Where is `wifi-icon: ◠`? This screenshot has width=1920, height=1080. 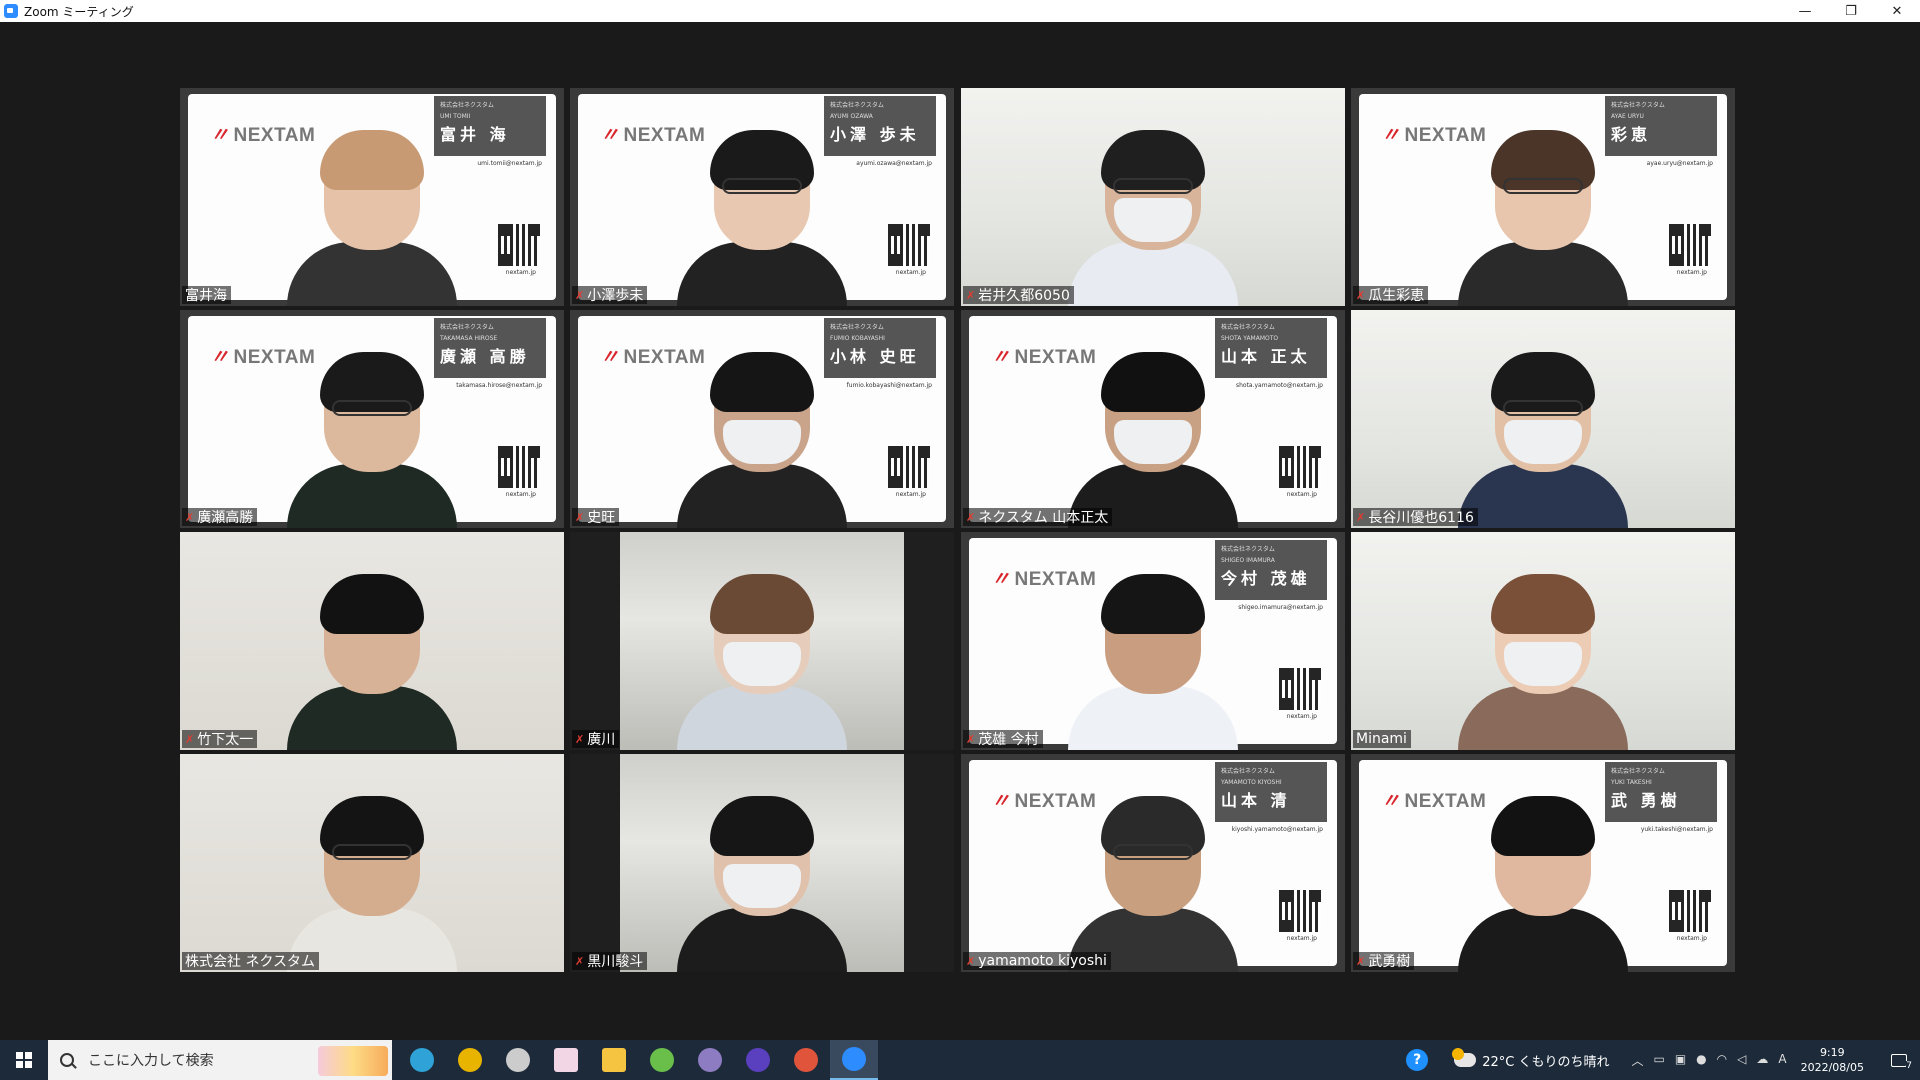
wifi-icon: ◠ is located at coordinates (1722, 1060).